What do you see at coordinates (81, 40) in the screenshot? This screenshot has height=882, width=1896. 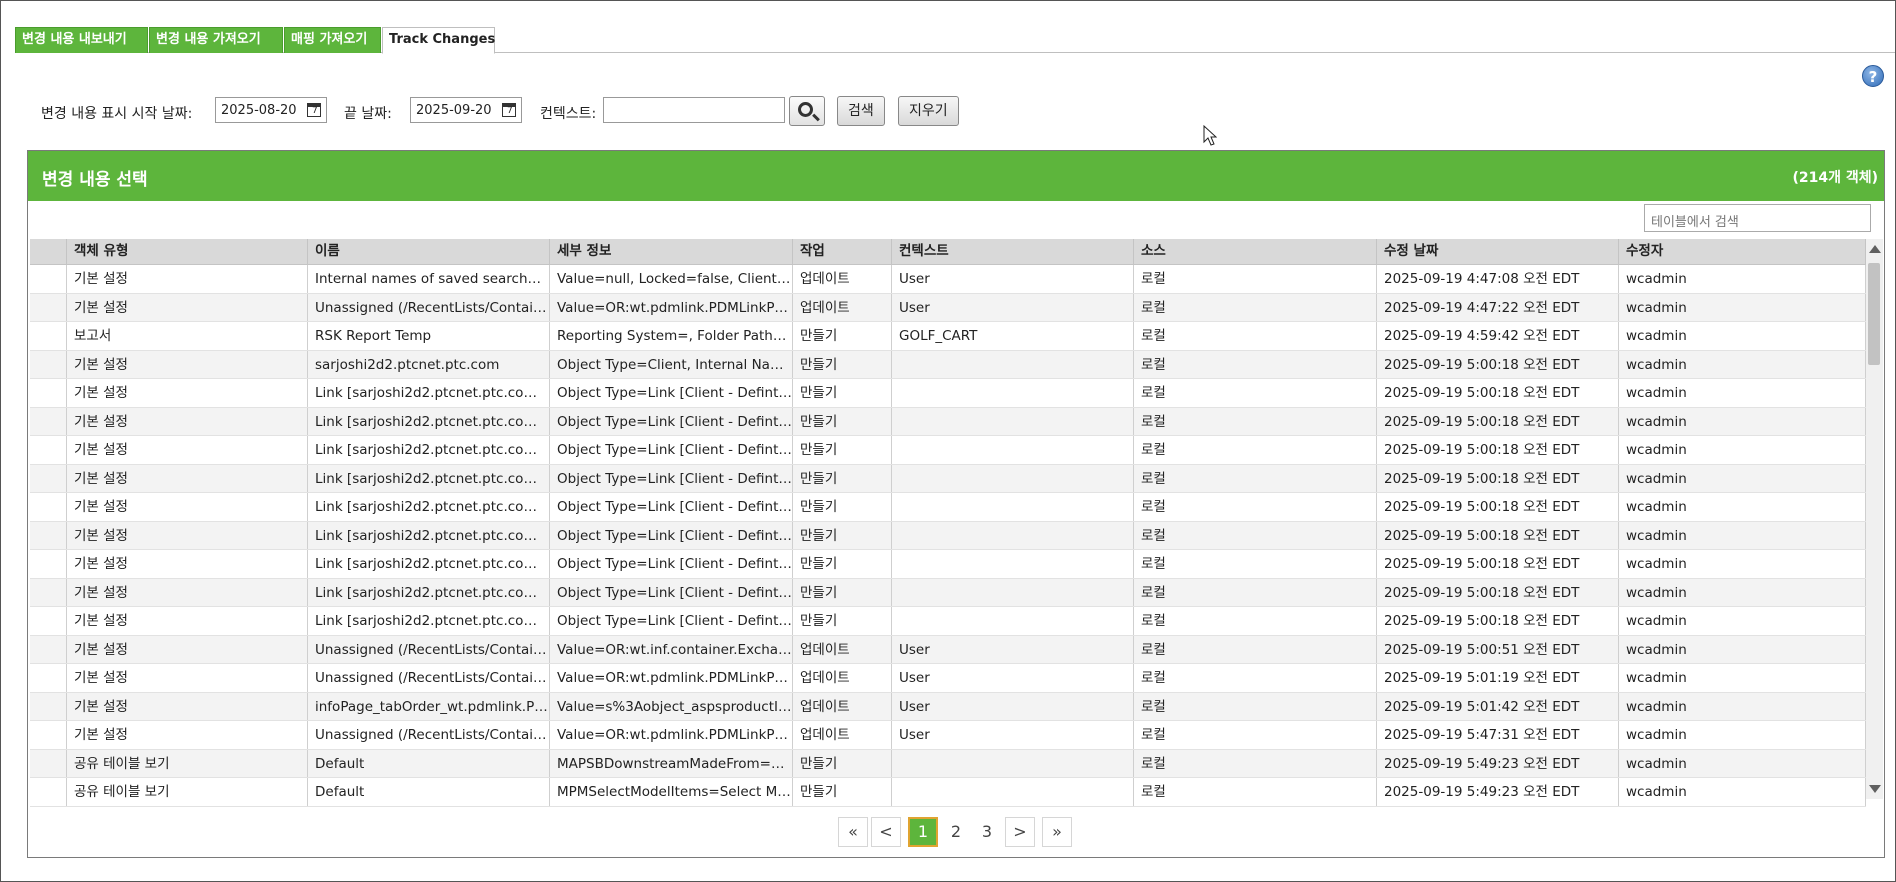 I see `tab-export-changes: 변경 내용 내보내기` at bounding box center [81, 40].